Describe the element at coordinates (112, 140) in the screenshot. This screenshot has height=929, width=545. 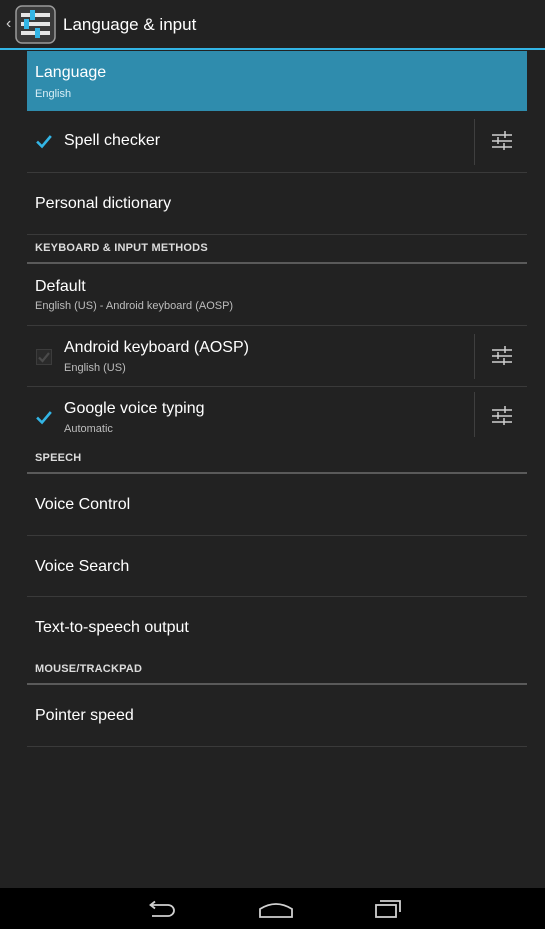
I see `spell-checker-title: Spell checker` at that location.